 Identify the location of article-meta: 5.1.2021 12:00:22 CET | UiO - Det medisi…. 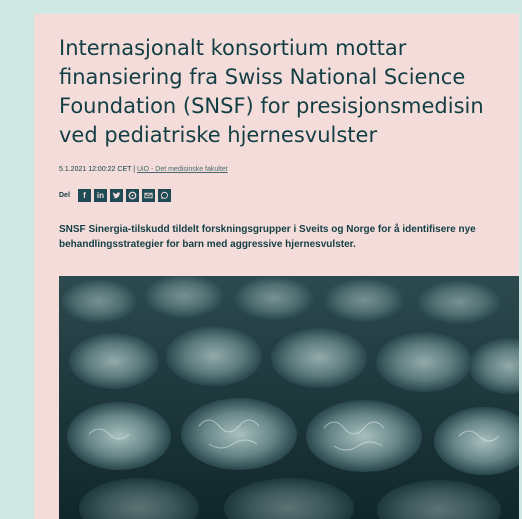
(143, 169).